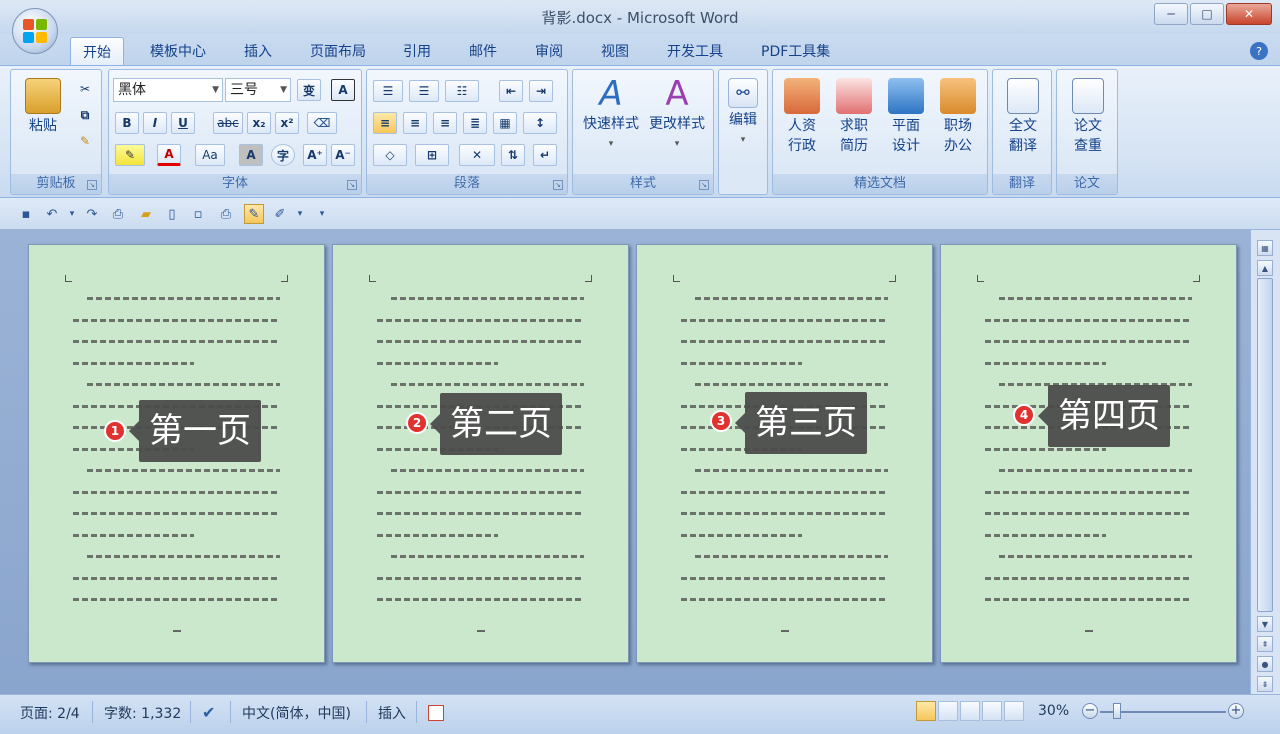 Image resolution: width=1280 pixels, height=734 pixels. I want to click on full-translate-button: 全文翻译, so click(1023, 117).